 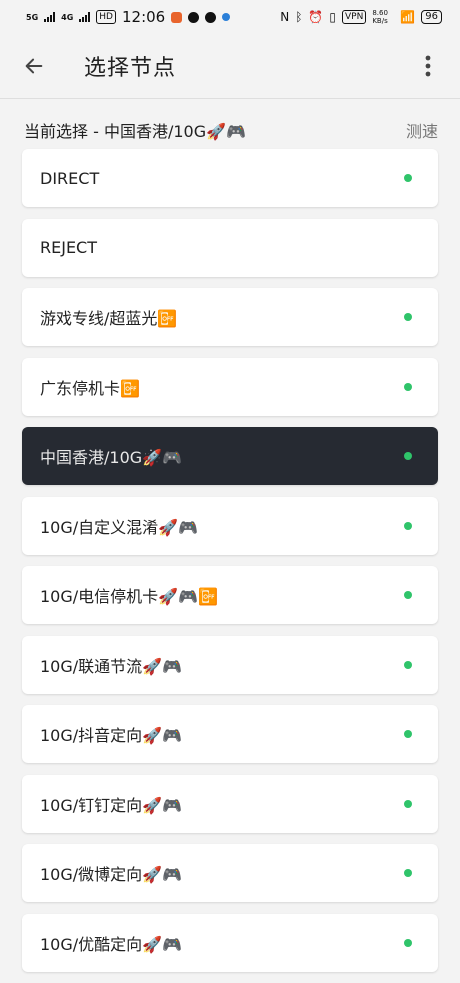 I want to click on node-item: 广东停机卡📴, so click(x=230, y=386).